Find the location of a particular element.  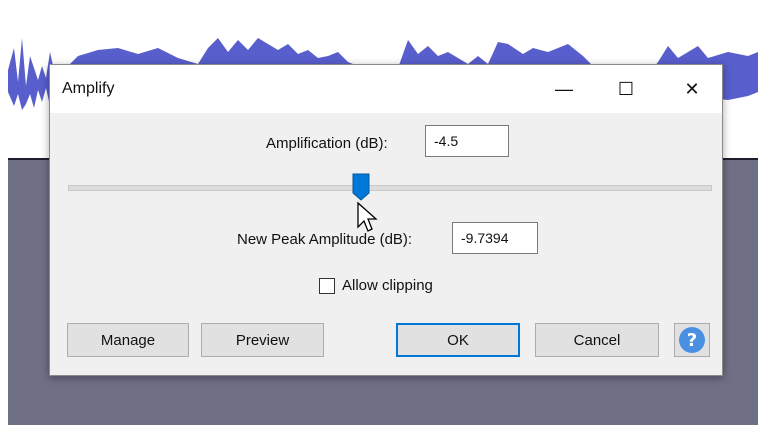

manage-button-label: Manage is located at coordinates (128, 340).